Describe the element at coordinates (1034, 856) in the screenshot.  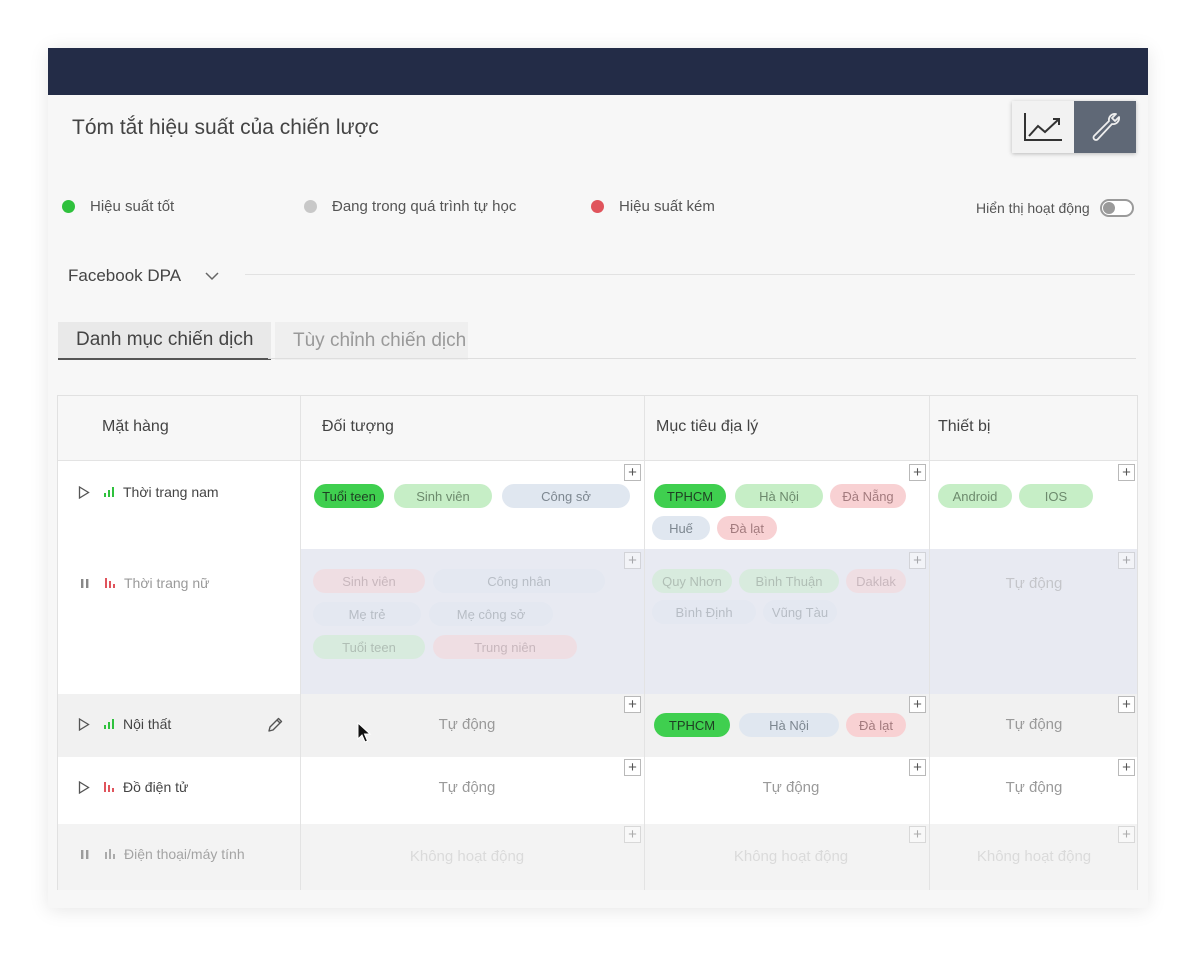
I see `device-inactive-text: Không hoạt động` at that location.